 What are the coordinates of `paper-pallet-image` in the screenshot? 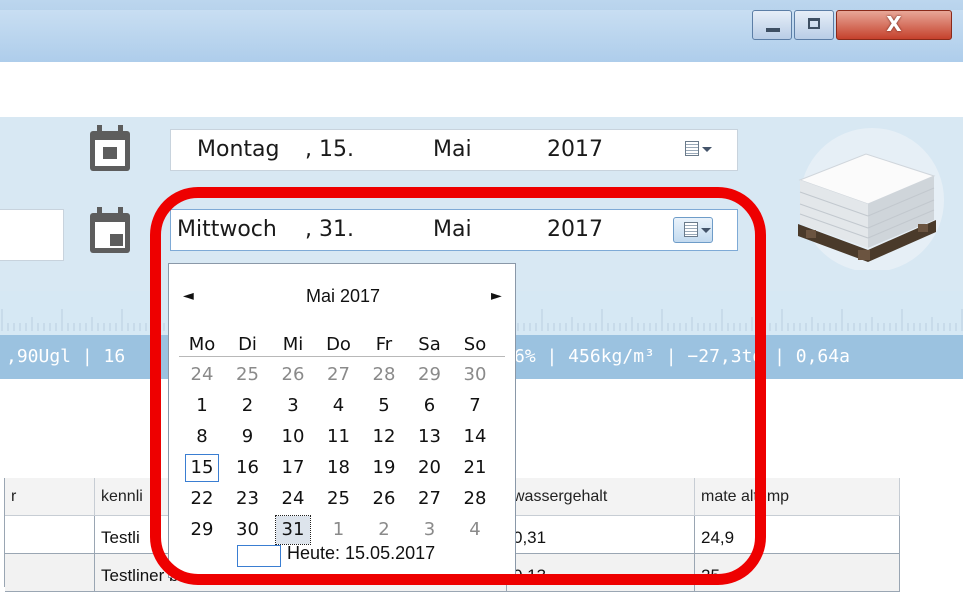 It's located at (871, 199).